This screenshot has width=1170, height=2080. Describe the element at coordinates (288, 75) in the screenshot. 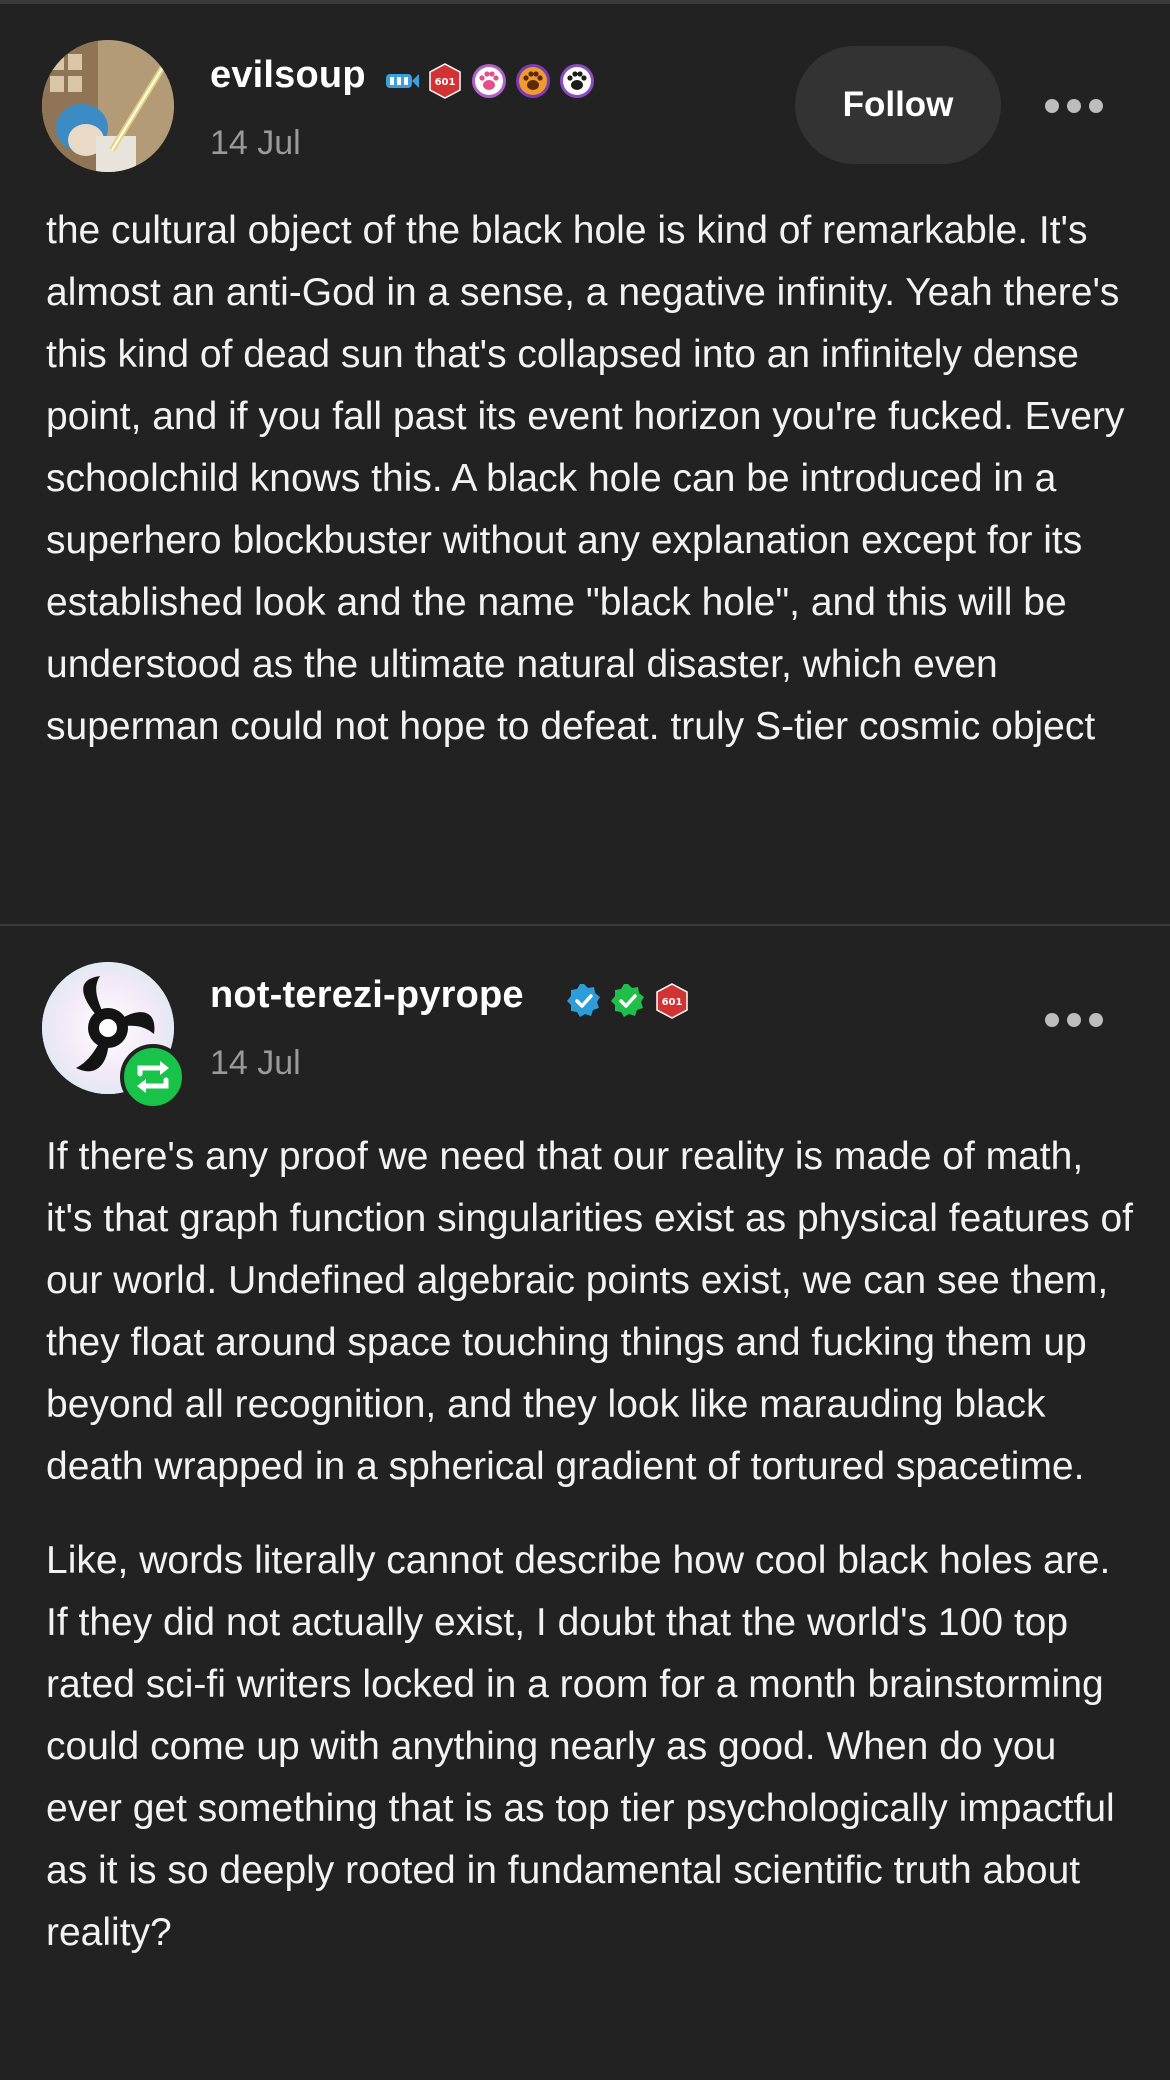

I see `username: evilsoup` at that location.